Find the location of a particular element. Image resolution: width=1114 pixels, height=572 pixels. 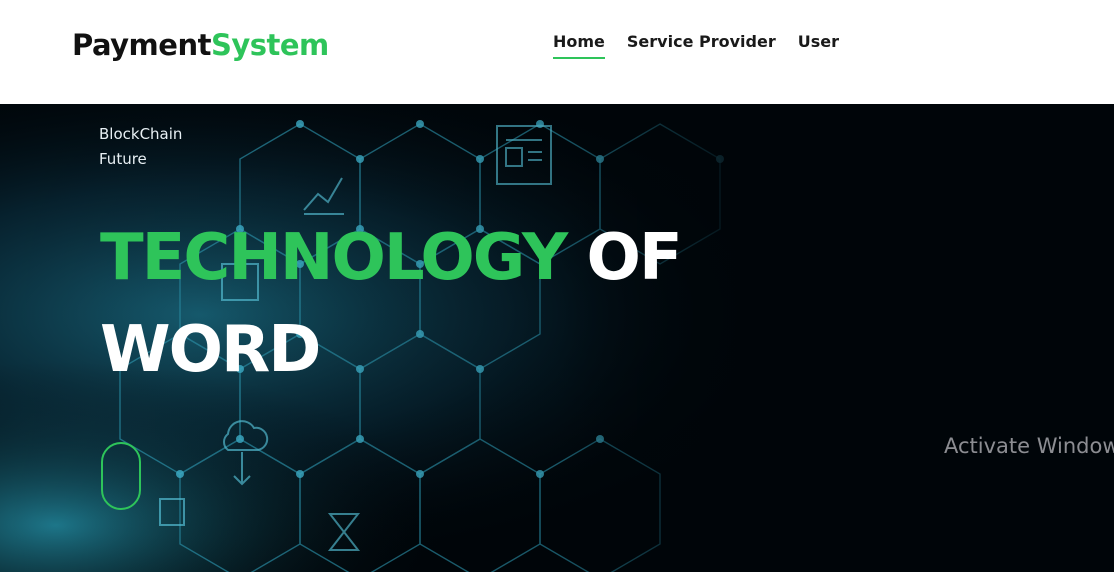

tagline-line-blockchain: BlockChain is located at coordinates (141, 134).